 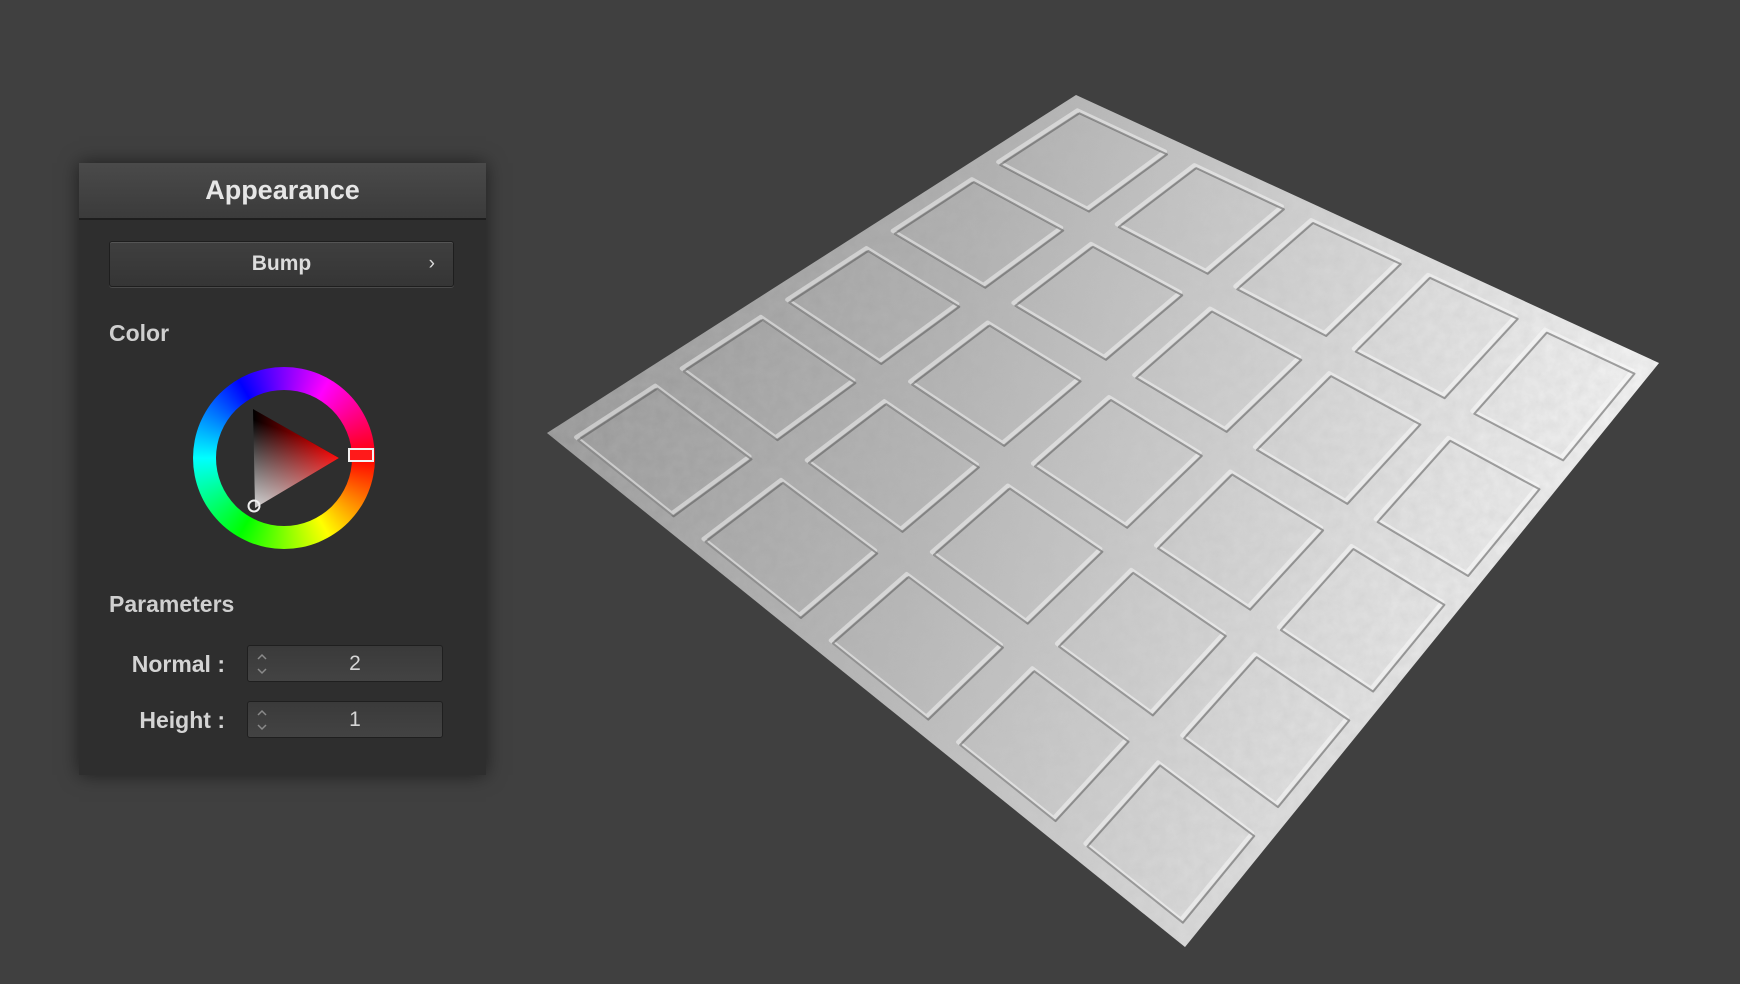 I want to click on normal-param-row: Normal : 2, so click(x=282, y=664).